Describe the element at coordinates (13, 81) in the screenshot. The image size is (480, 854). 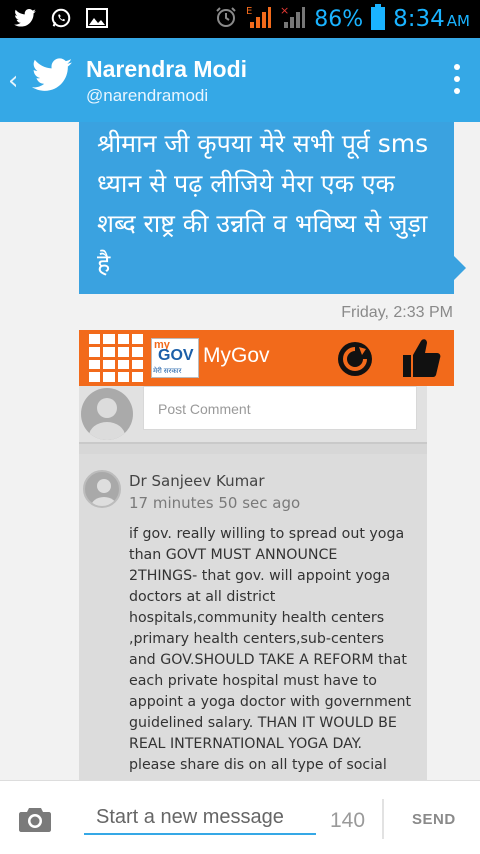
I see `back-chevron-icon: ‹` at that location.